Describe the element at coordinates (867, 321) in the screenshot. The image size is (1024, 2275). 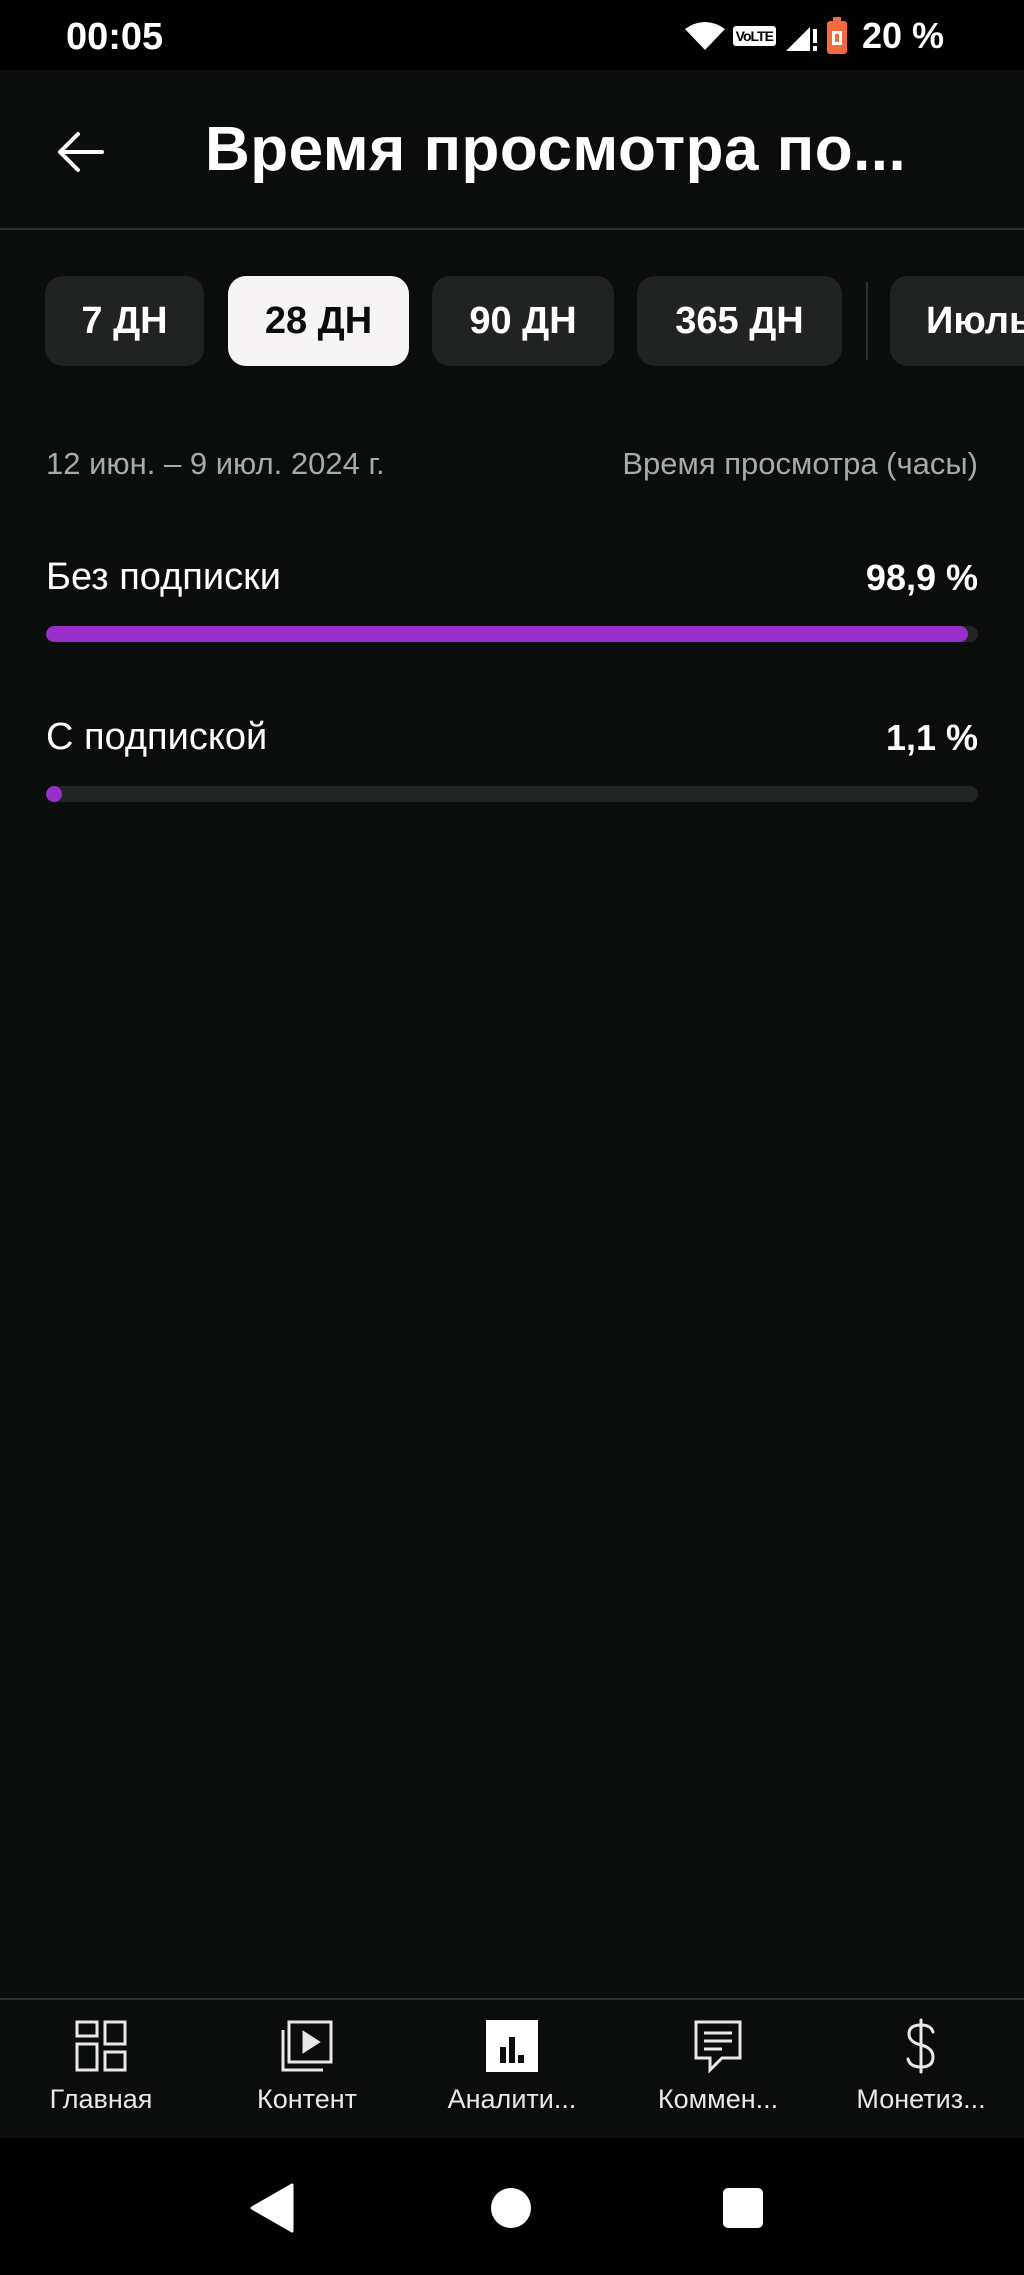
I see `chip-divider` at that location.